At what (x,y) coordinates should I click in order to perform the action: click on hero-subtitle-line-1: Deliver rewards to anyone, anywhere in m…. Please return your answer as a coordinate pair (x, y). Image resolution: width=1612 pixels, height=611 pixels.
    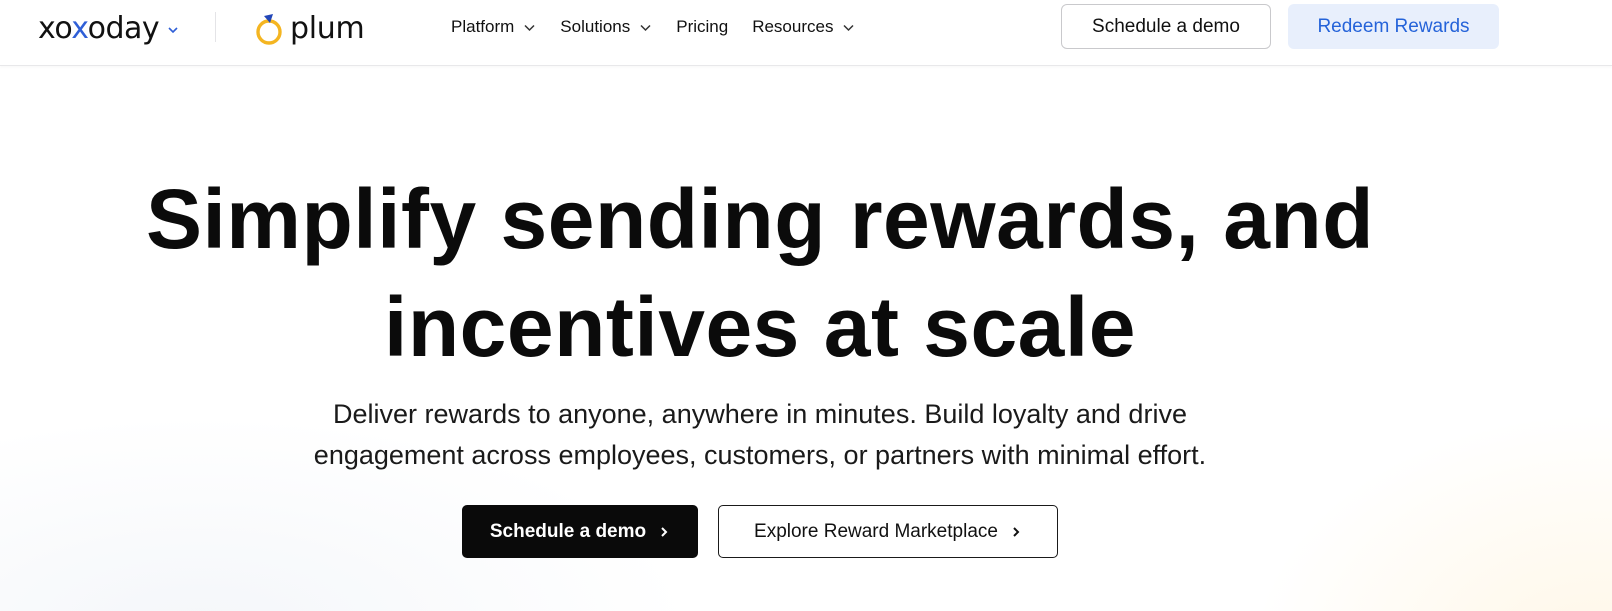
    Looking at the image, I should click on (760, 414).